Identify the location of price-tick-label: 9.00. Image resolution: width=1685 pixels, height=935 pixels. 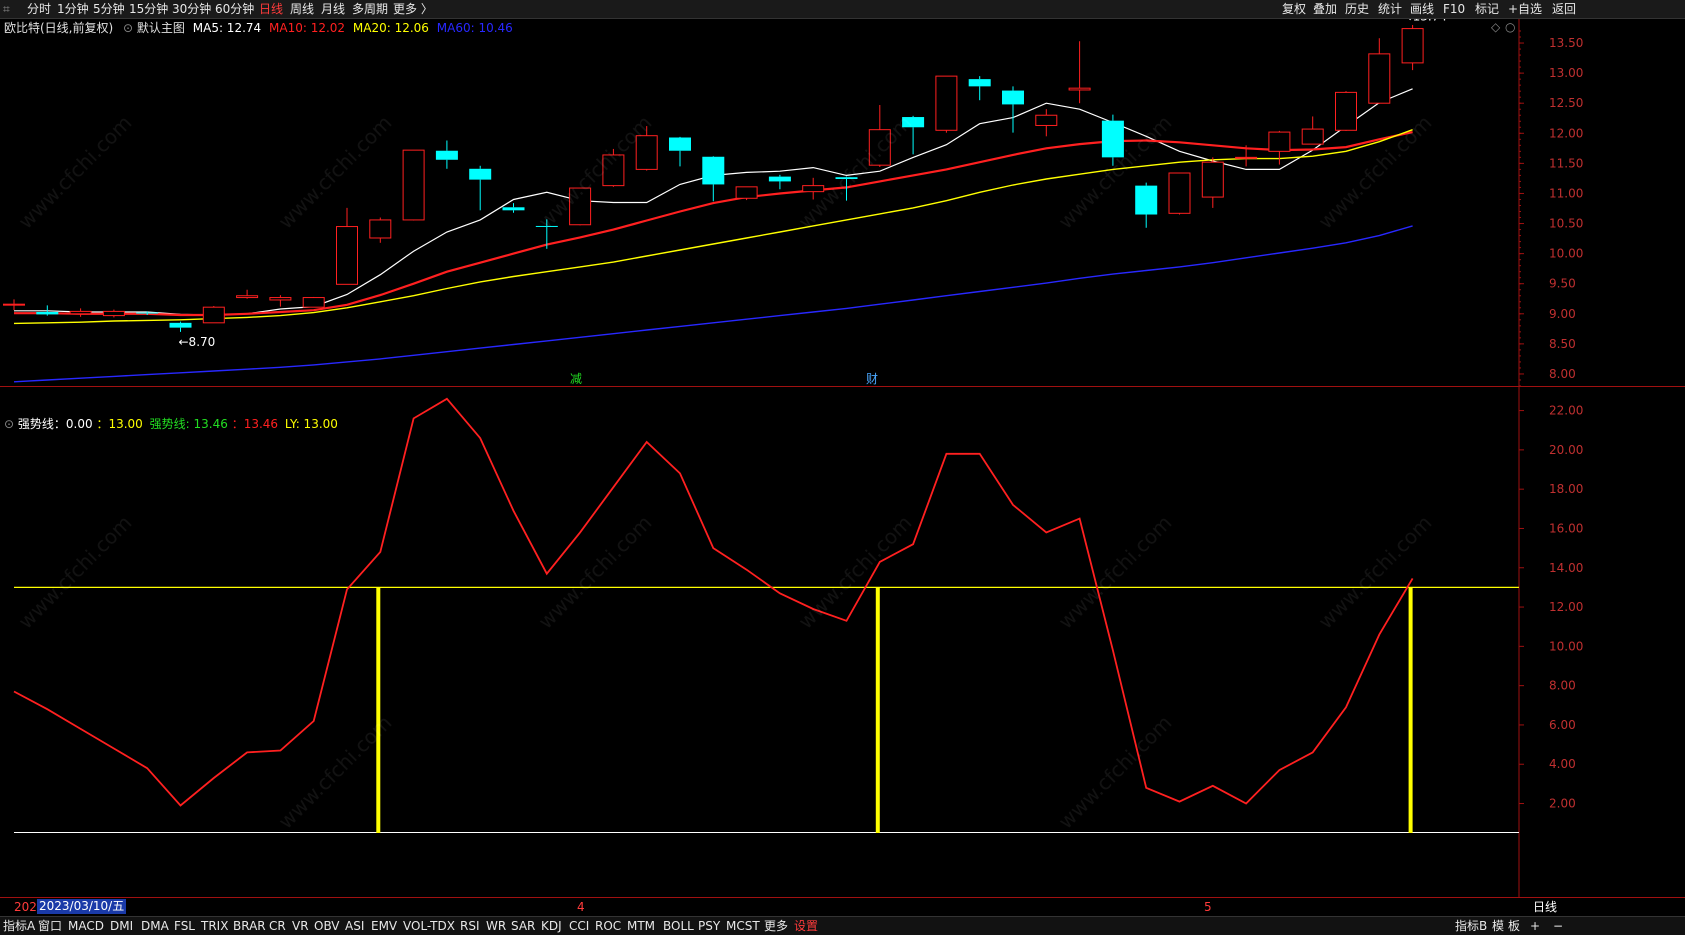
(1562, 314).